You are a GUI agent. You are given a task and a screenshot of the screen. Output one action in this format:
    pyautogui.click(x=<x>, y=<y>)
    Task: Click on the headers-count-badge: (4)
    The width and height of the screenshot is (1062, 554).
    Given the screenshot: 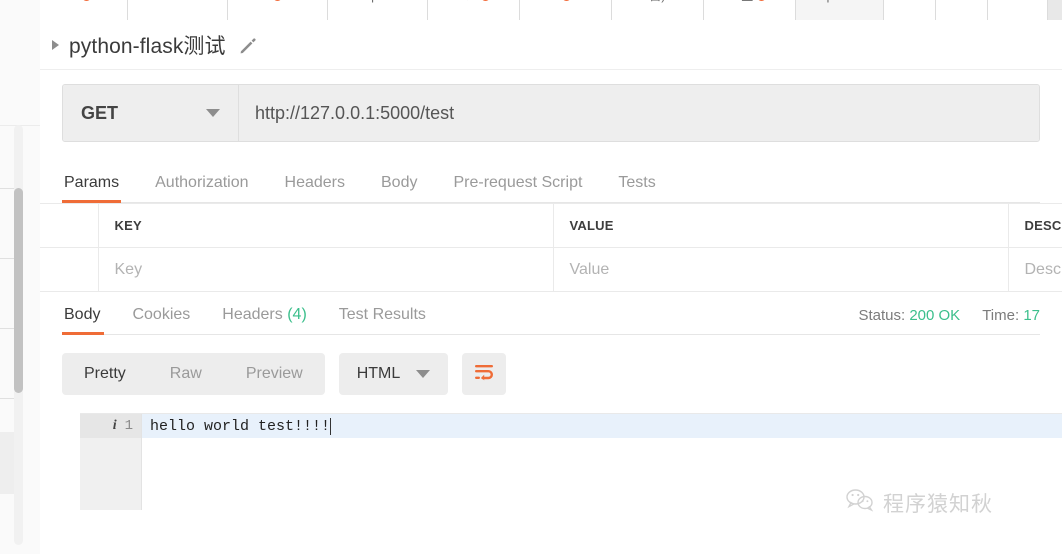 What is the action you would take?
    pyautogui.click(x=297, y=314)
    